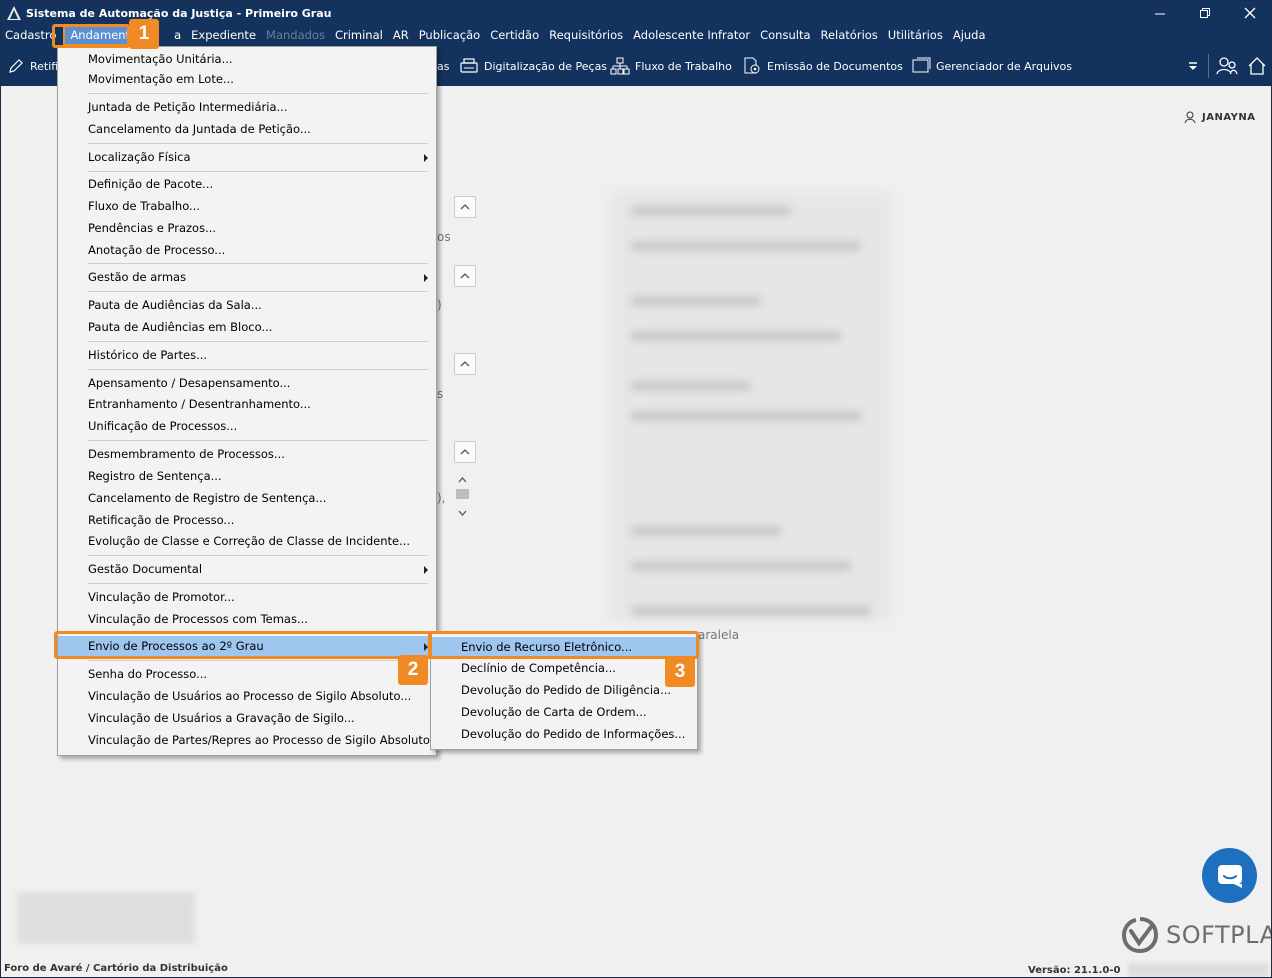  What do you see at coordinates (401, 35) in the screenshot?
I see `menu-ar: AR` at bounding box center [401, 35].